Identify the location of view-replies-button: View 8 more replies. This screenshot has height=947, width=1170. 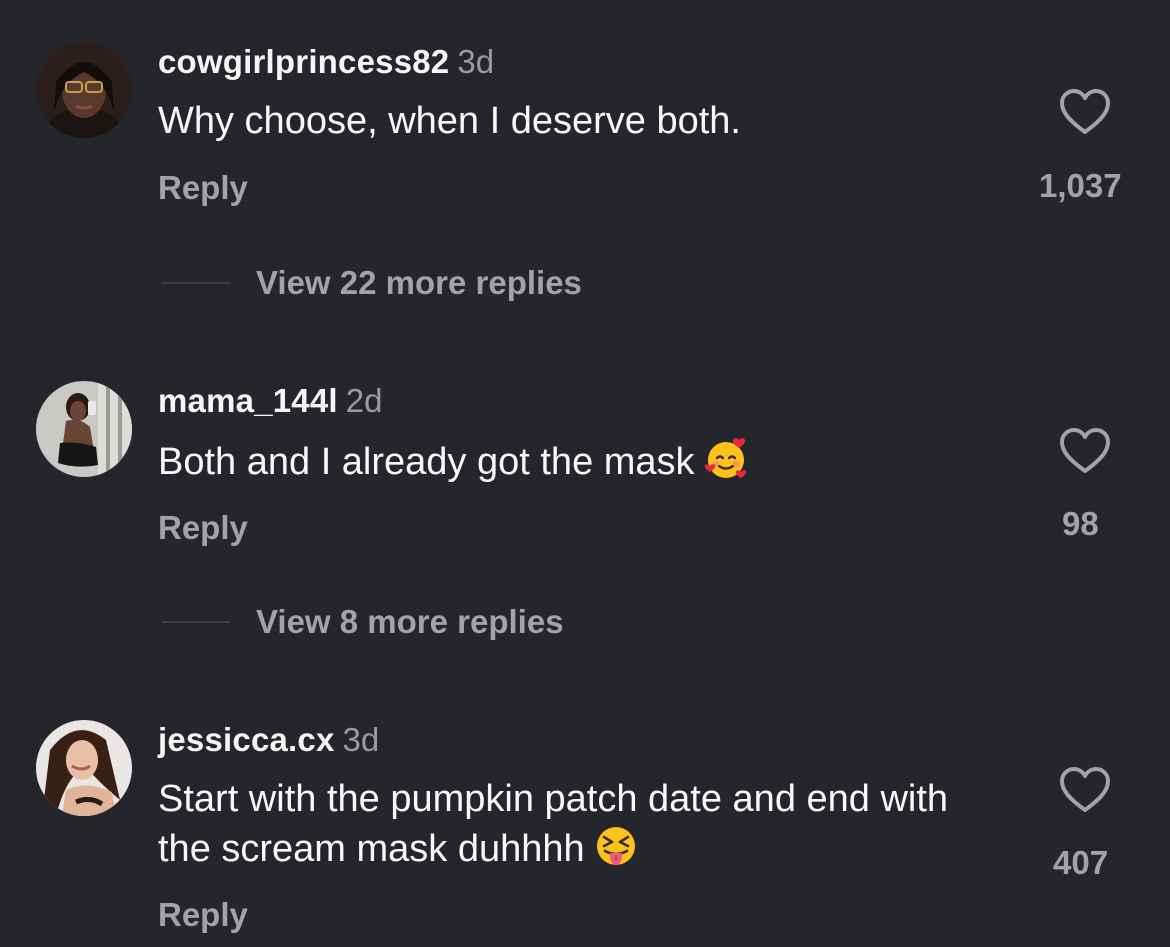
(363, 622).